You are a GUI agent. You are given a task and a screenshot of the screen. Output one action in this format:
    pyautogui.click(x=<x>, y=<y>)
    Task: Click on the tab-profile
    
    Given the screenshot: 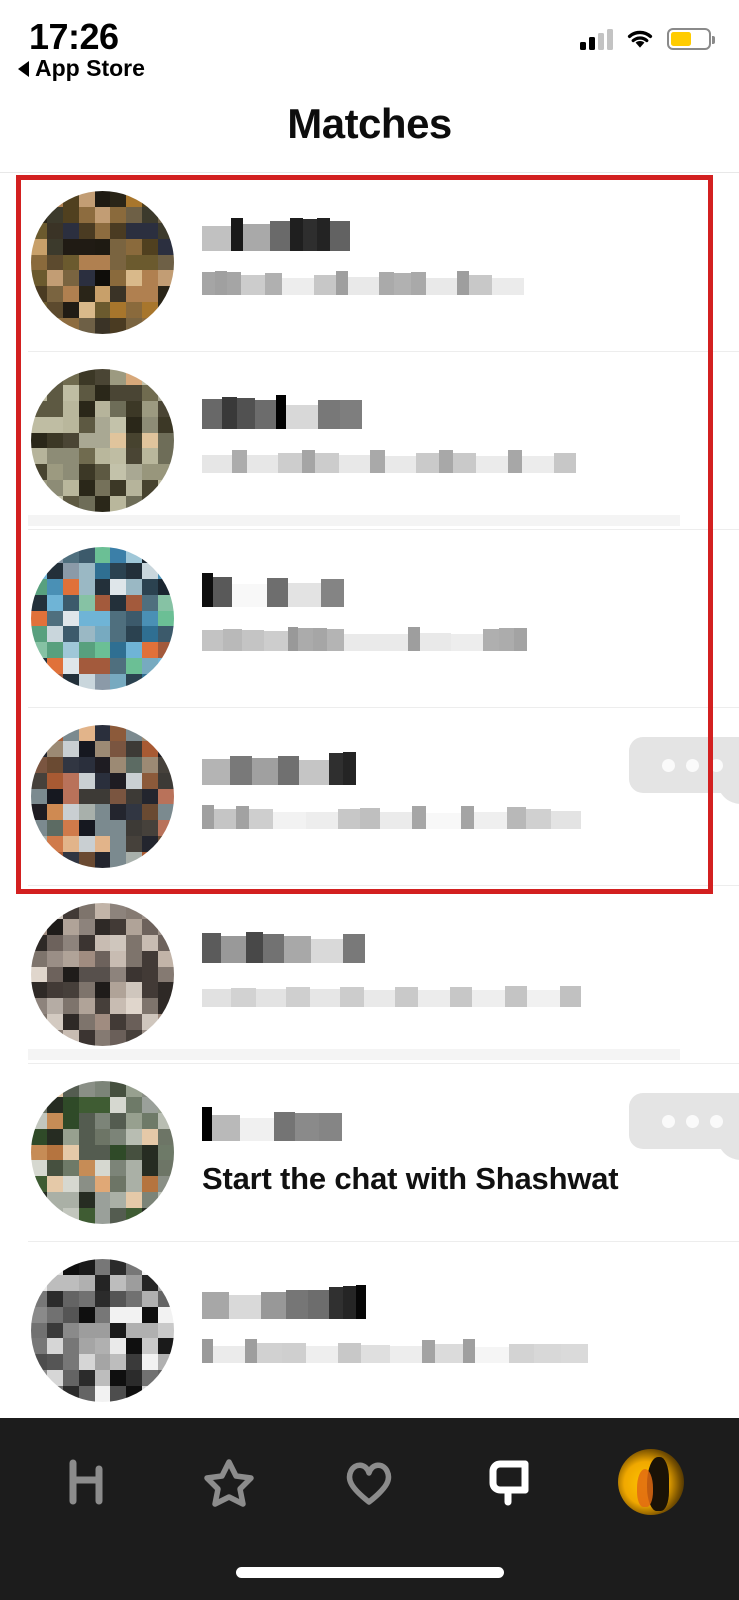 What is the action you would take?
    pyautogui.click(x=651, y=1482)
    